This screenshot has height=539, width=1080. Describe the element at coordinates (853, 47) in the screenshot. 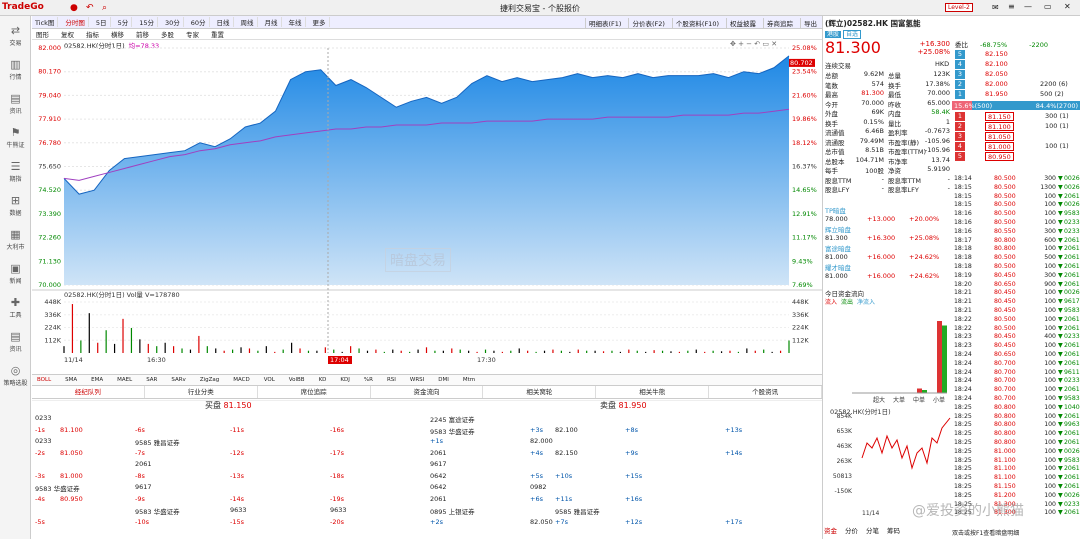

I see `last-price: 81.300` at that location.